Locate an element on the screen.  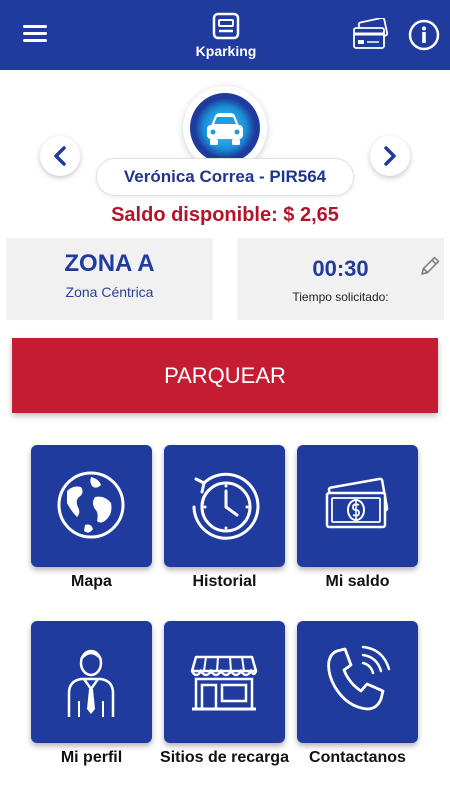
zone-subtitle: Zona Céntrica is located at coordinates (109, 292).